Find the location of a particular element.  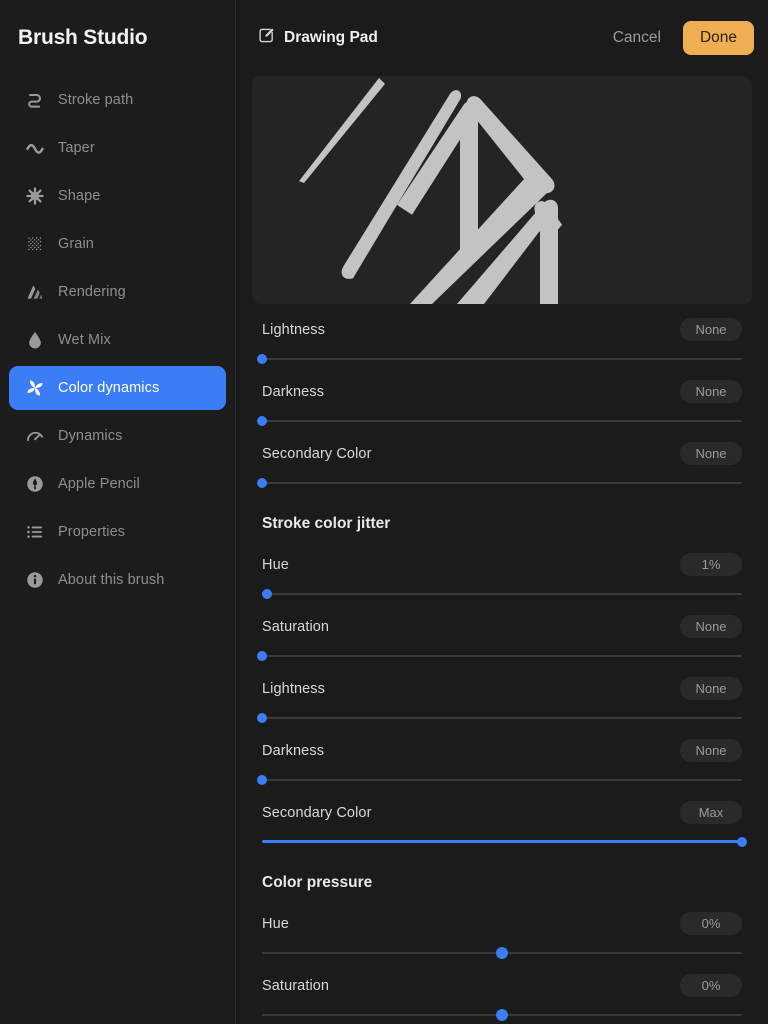

setting-row: Secondary Color Max is located at coordinates (504, 818).